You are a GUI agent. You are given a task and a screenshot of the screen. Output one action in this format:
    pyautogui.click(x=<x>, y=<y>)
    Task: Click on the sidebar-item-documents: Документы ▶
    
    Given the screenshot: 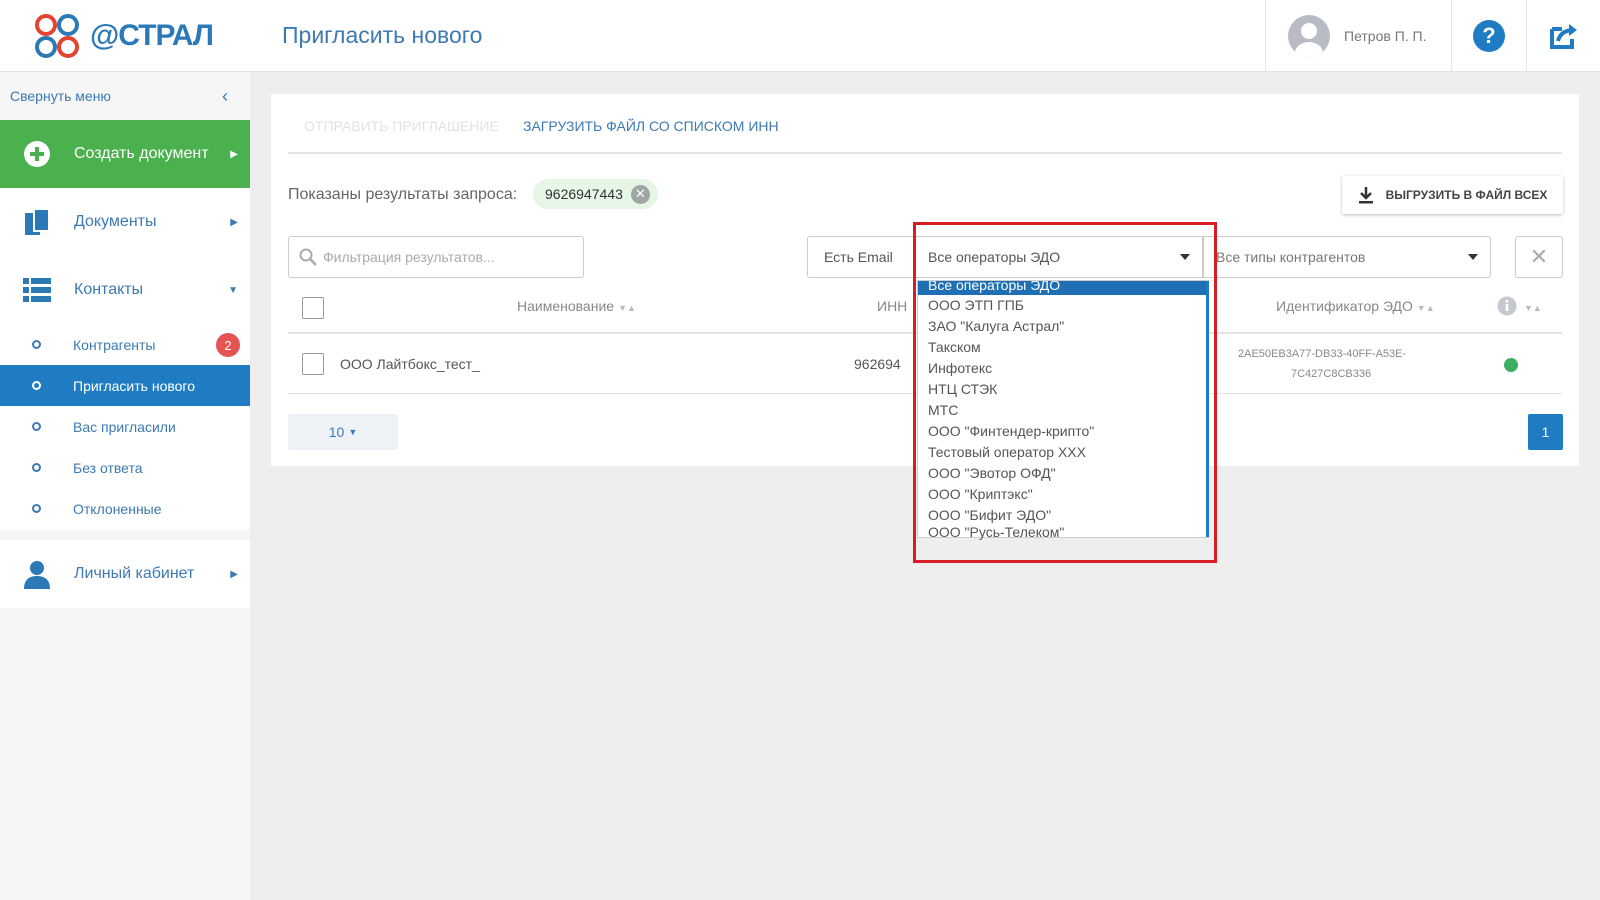 What is the action you would take?
    pyautogui.click(x=125, y=222)
    